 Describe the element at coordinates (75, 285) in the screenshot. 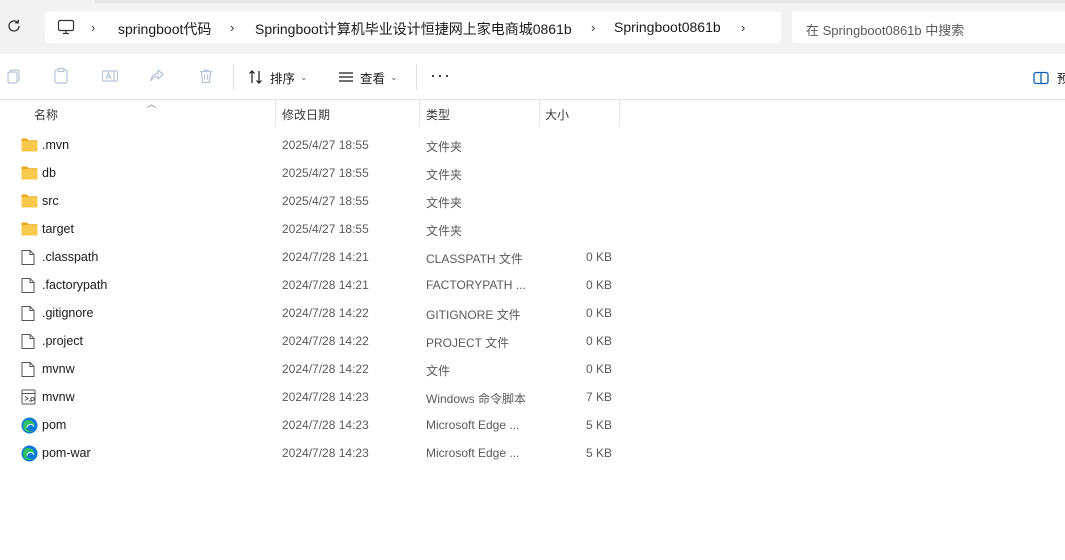

I see `file-name: .factorypath` at that location.